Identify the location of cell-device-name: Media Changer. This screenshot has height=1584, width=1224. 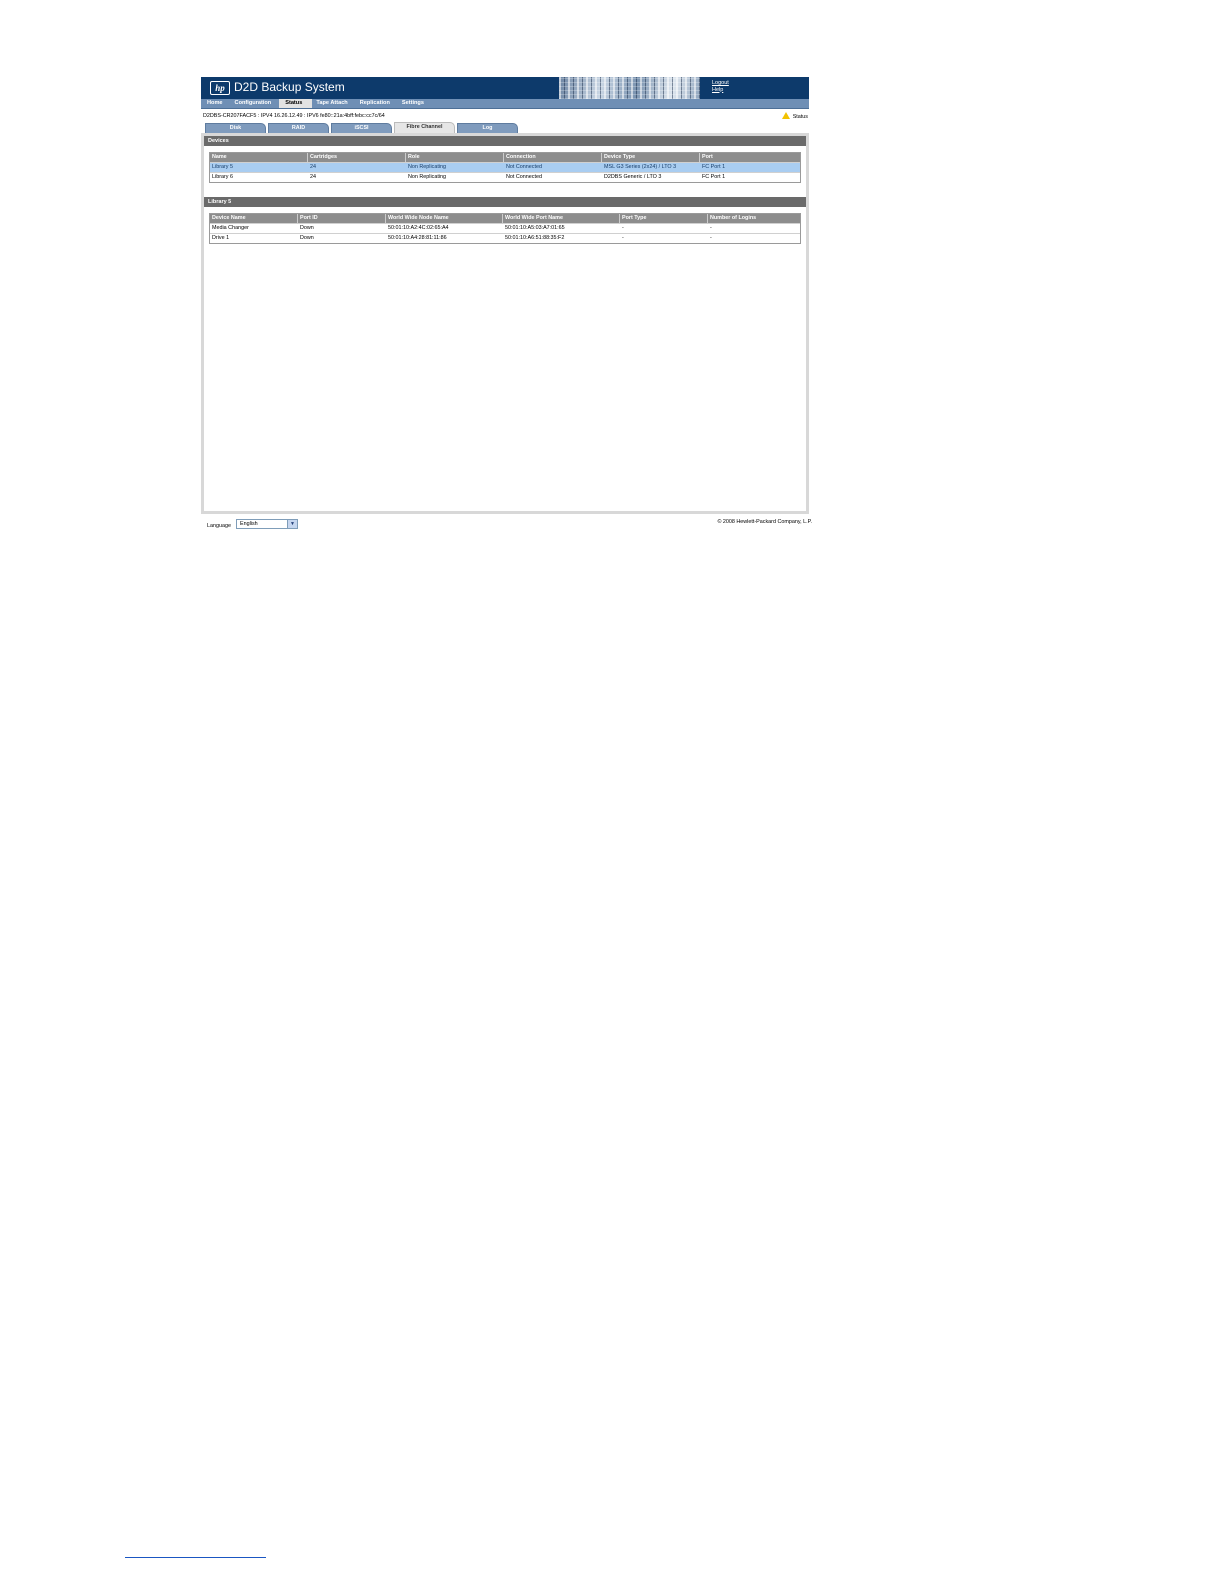
(230, 228).